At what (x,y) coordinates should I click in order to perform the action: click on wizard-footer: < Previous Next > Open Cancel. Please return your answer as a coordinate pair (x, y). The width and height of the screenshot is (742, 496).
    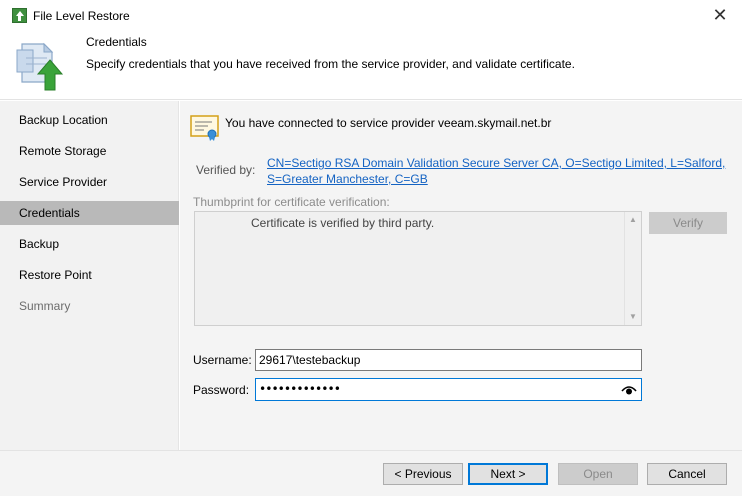
    Looking at the image, I should click on (371, 473).